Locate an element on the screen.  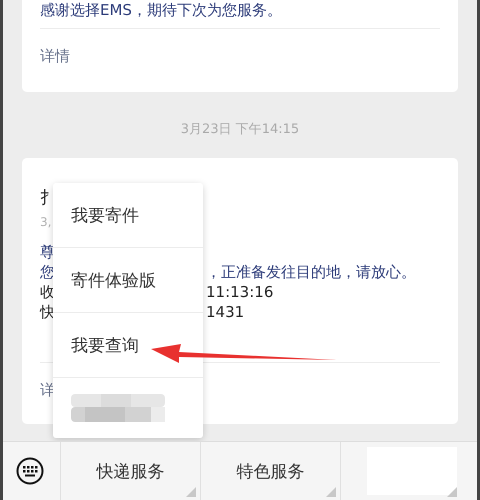
message-text: 1431 is located at coordinates (225, 312).